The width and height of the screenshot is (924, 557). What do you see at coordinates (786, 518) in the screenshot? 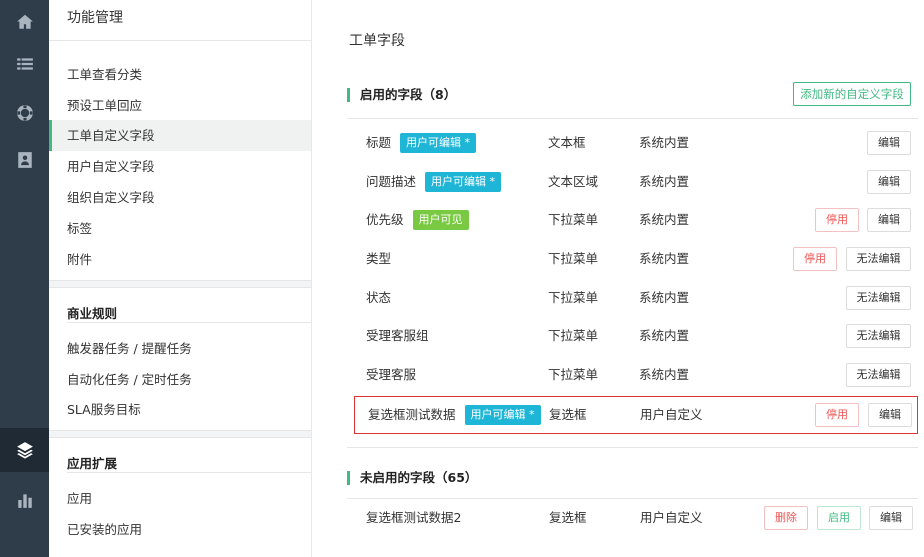
I see `delete-button: 删除` at bounding box center [786, 518].